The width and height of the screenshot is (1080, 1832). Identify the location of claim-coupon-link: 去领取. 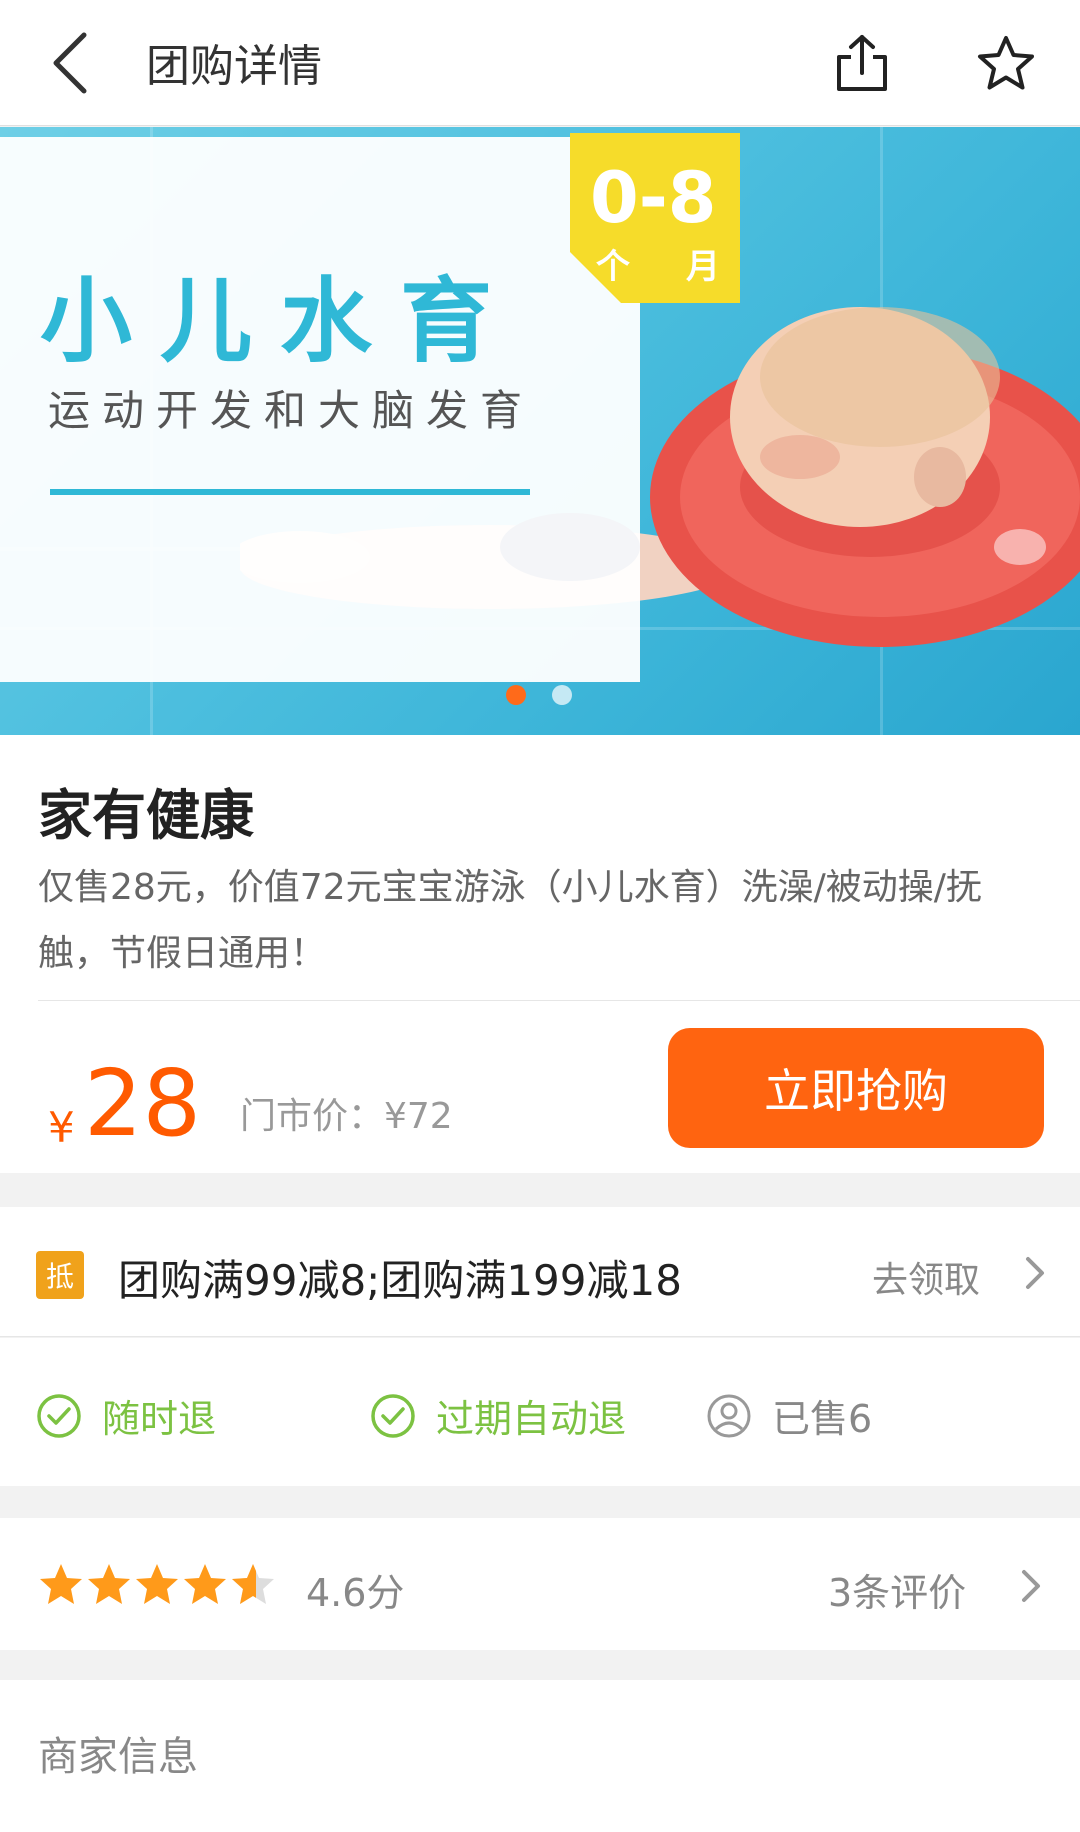
(926, 1277).